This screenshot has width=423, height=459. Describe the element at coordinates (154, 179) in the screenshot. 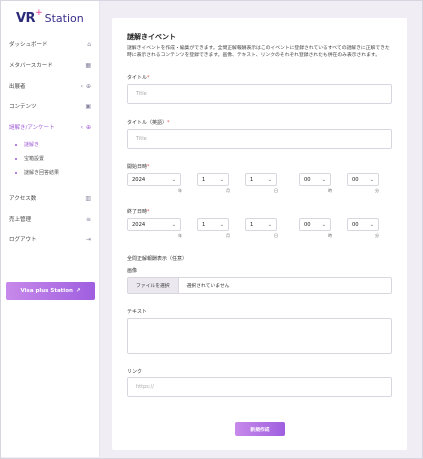

I see `start-year-select: 2024 ⌄` at that location.